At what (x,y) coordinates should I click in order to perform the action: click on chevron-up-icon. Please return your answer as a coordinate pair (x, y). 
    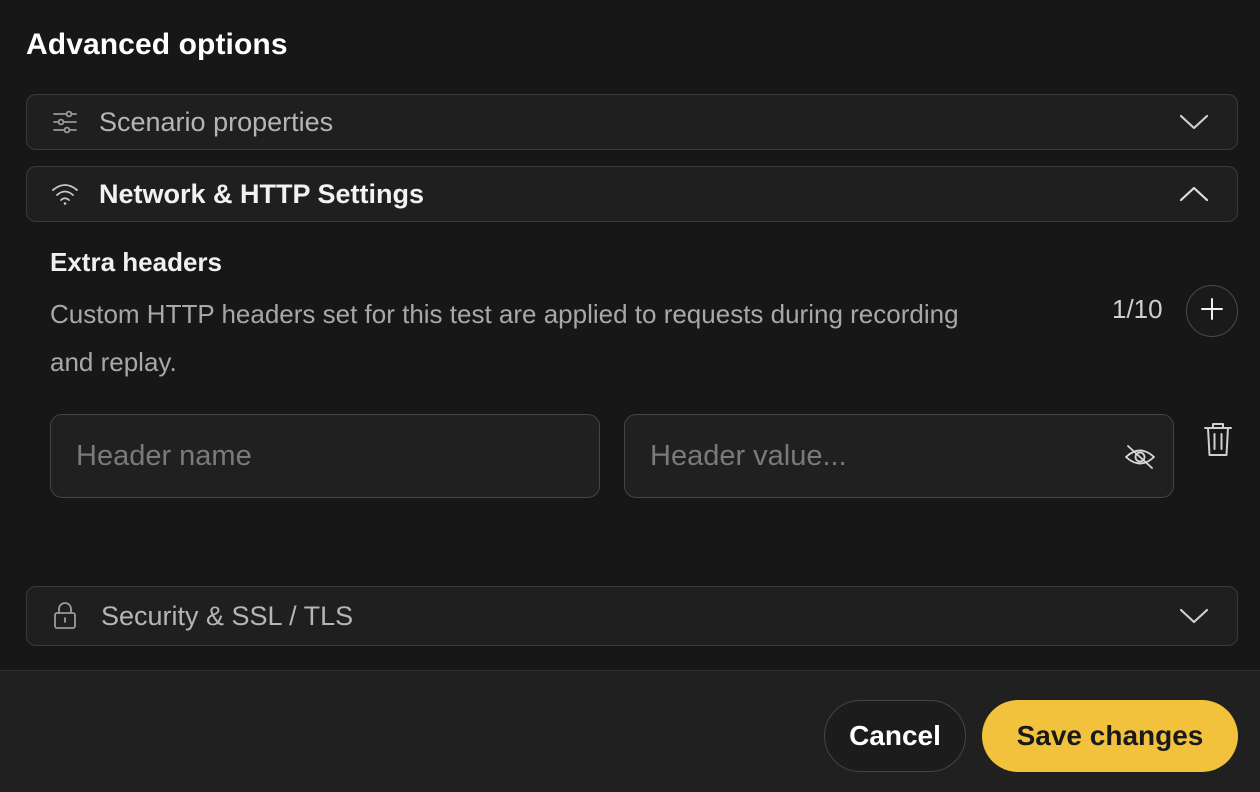
    Looking at the image, I should click on (1194, 194).